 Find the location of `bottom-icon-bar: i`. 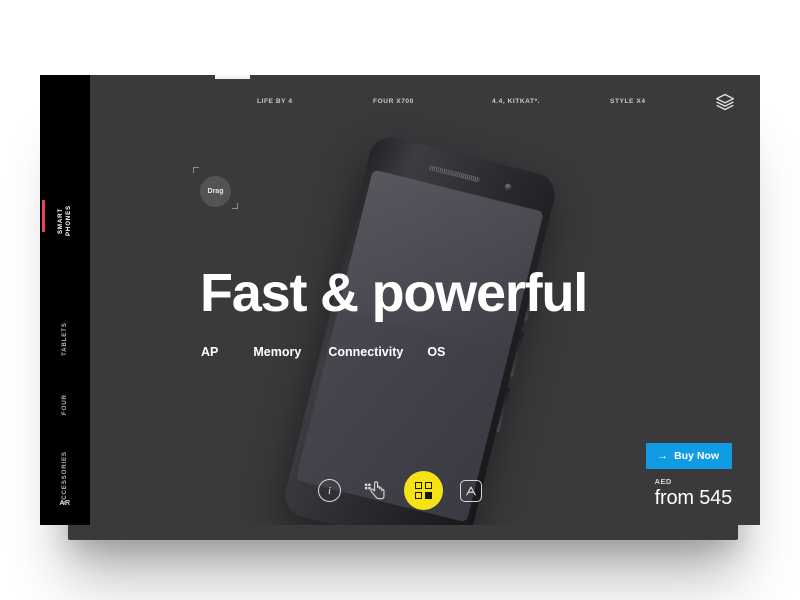

bottom-icon-bar: i is located at coordinates (400, 490).